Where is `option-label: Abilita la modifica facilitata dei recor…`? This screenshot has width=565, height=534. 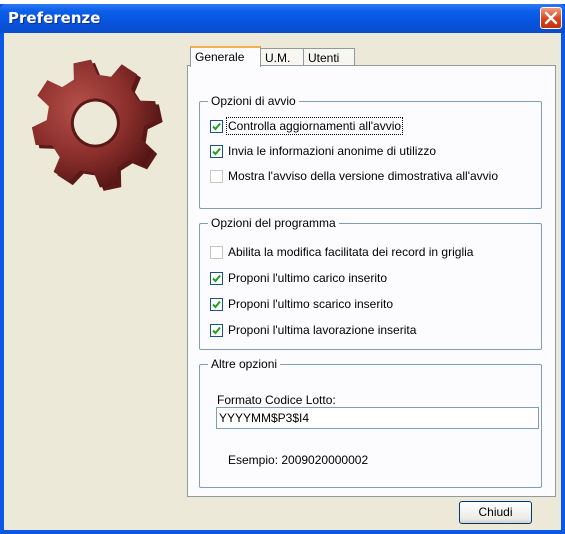
option-label: Abilita la modifica facilitata dei recor… is located at coordinates (351, 252).